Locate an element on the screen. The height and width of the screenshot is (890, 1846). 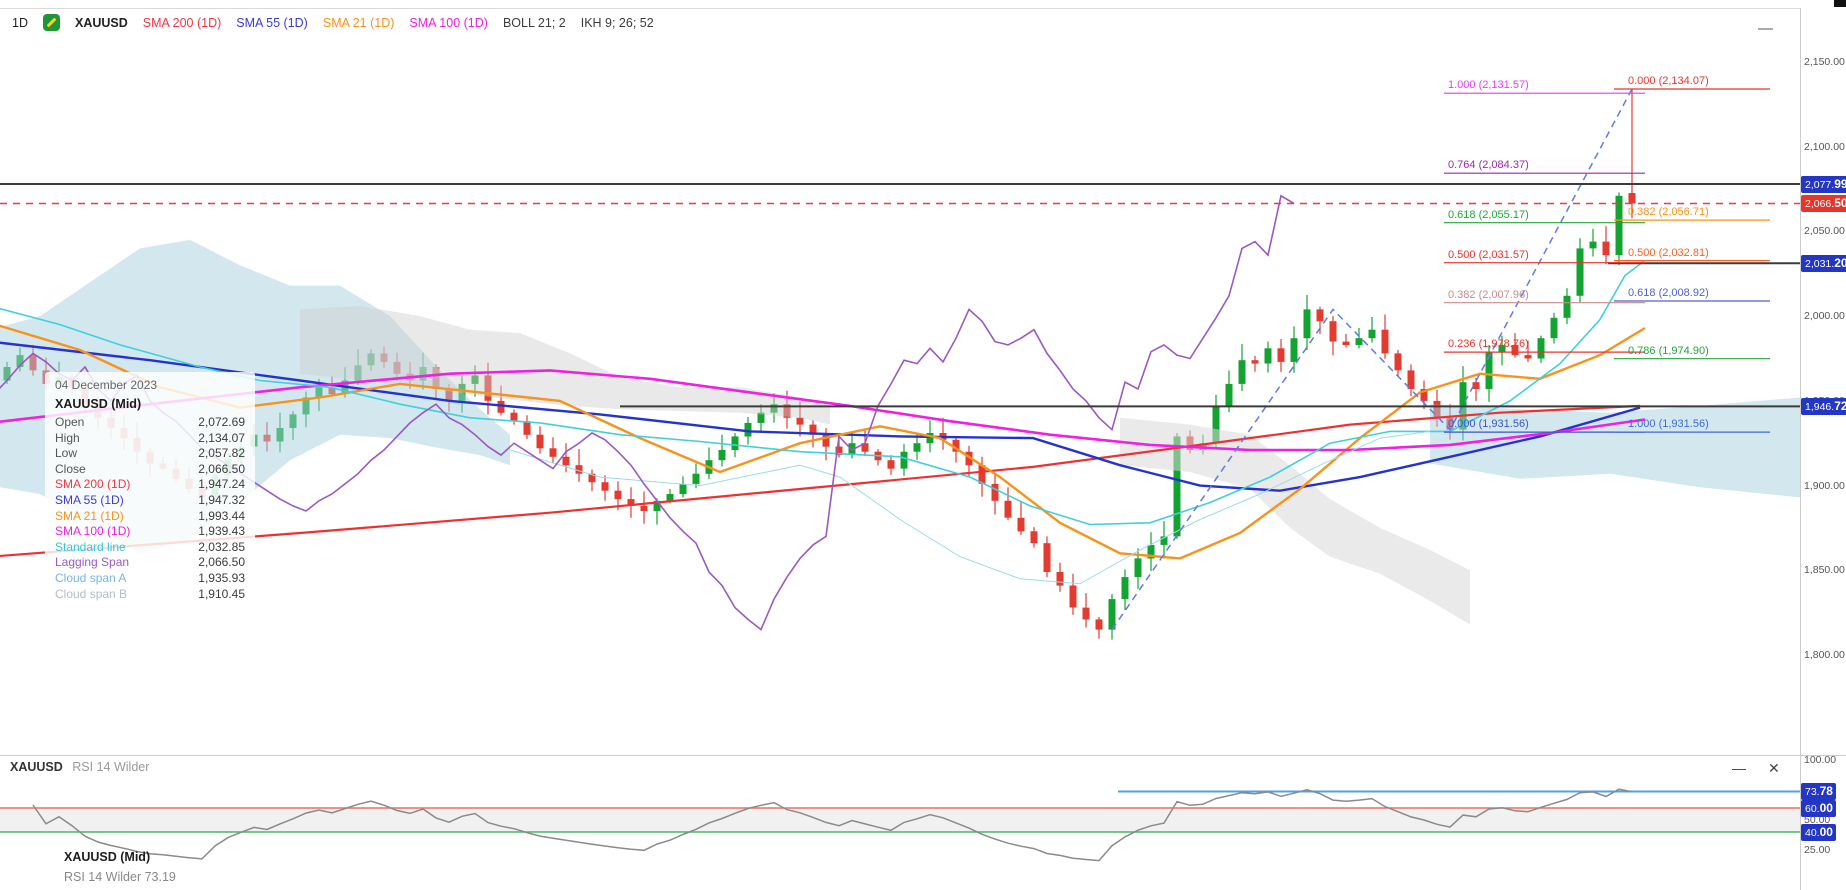
rsi-tooltip-title: XAUUSD (Mid) is located at coordinates (107, 857).